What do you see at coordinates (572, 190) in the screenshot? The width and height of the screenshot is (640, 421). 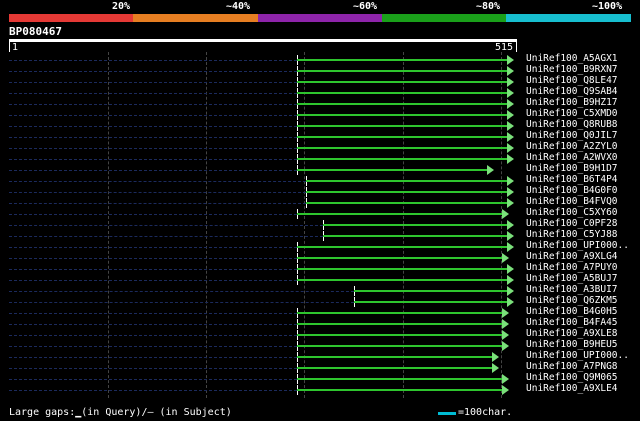 I see `hit-label: UniRef100_B4G0F0` at bounding box center [572, 190].